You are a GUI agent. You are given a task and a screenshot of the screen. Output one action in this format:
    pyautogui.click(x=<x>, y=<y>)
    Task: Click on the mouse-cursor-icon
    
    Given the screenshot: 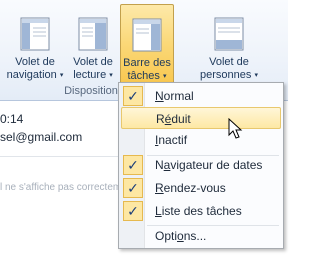 What is the action you would take?
    pyautogui.click(x=235, y=128)
    